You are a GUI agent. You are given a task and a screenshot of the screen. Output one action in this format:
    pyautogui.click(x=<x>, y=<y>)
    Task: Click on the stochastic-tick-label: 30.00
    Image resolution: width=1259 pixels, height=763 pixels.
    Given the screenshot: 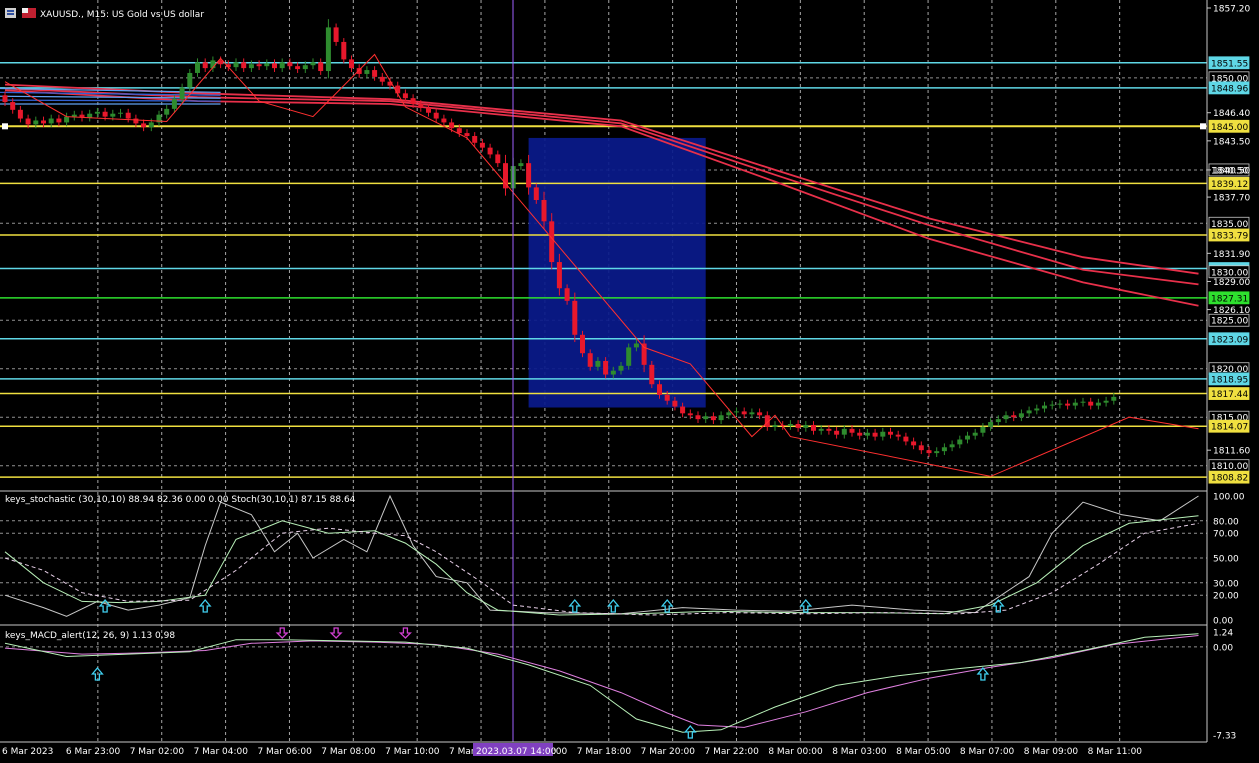 What is the action you would take?
    pyautogui.click(x=1226, y=584)
    